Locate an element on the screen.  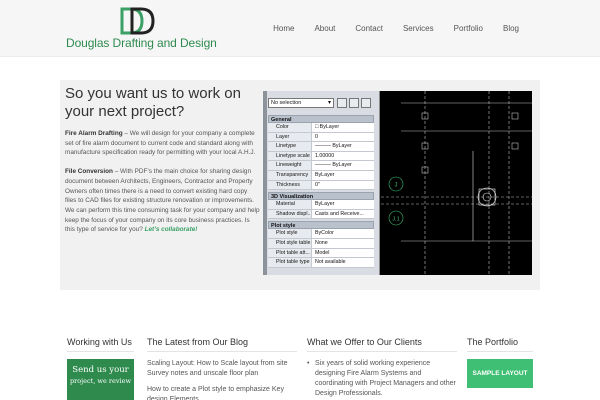
blog-title: The Latest from Our Blog is located at coordinates (198, 342).